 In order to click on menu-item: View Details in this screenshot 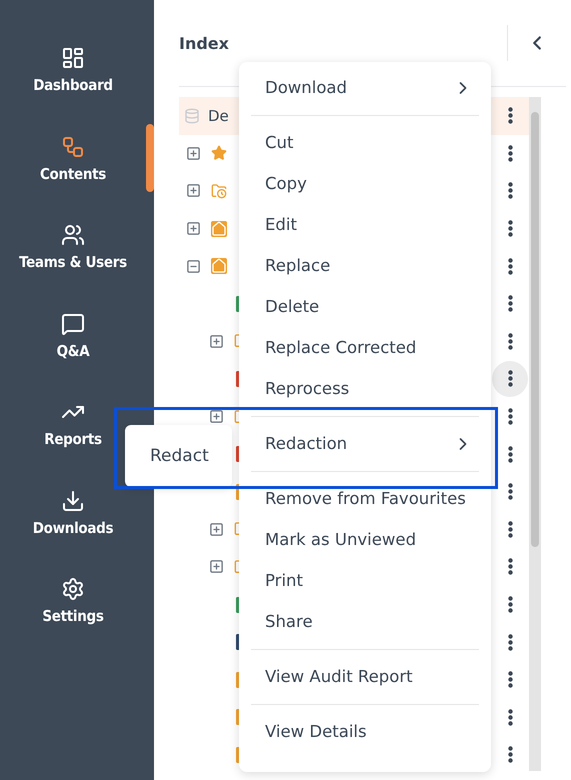, I will do `click(365, 731)`.